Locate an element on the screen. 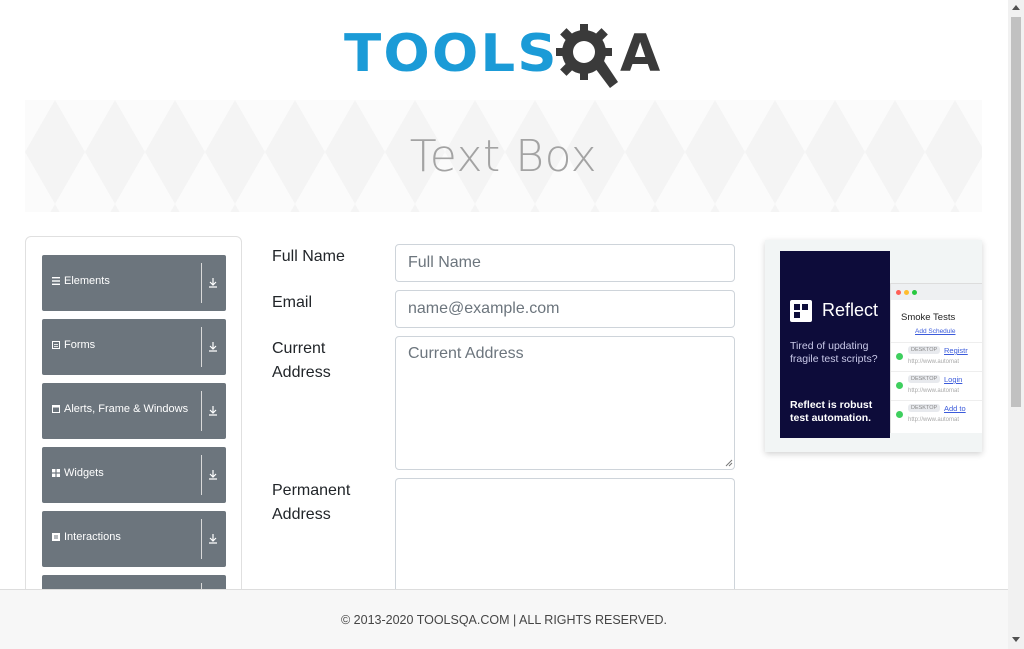 This screenshot has width=1024, height=649. scrollbar-thumb is located at coordinates (1016, 212).